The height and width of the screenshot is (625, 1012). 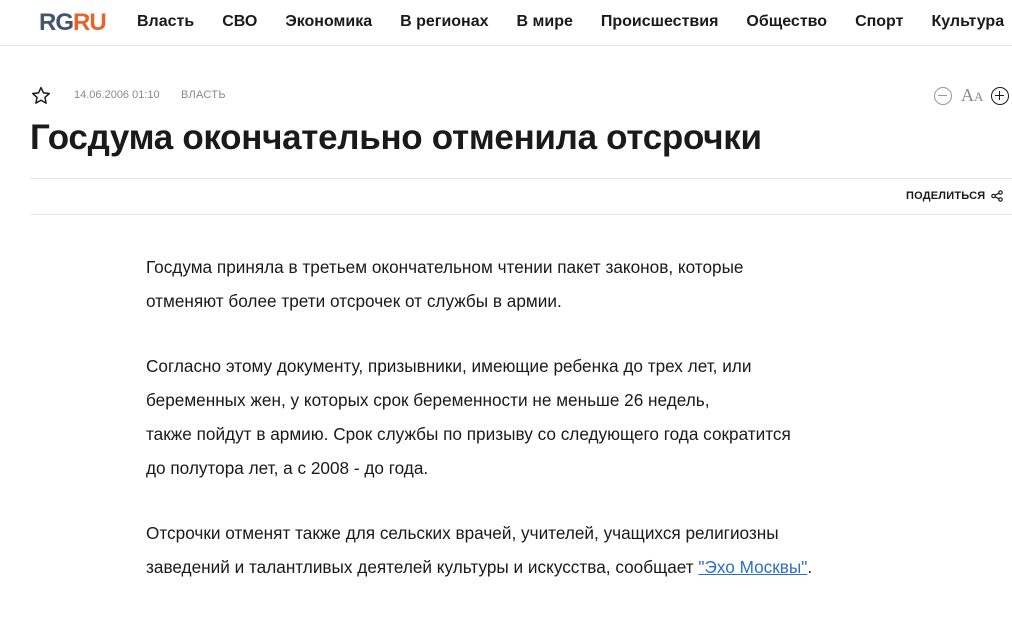 What do you see at coordinates (943, 96) in the screenshot?
I see `font-decrease-button` at bounding box center [943, 96].